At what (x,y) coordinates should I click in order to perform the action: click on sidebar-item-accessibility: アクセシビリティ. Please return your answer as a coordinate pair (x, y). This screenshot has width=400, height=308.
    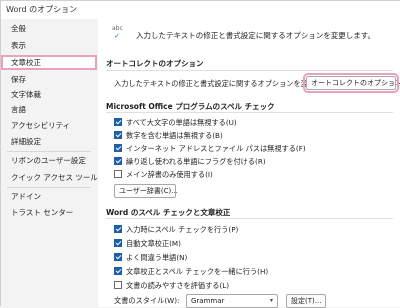
    Looking at the image, I should click on (49, 125).